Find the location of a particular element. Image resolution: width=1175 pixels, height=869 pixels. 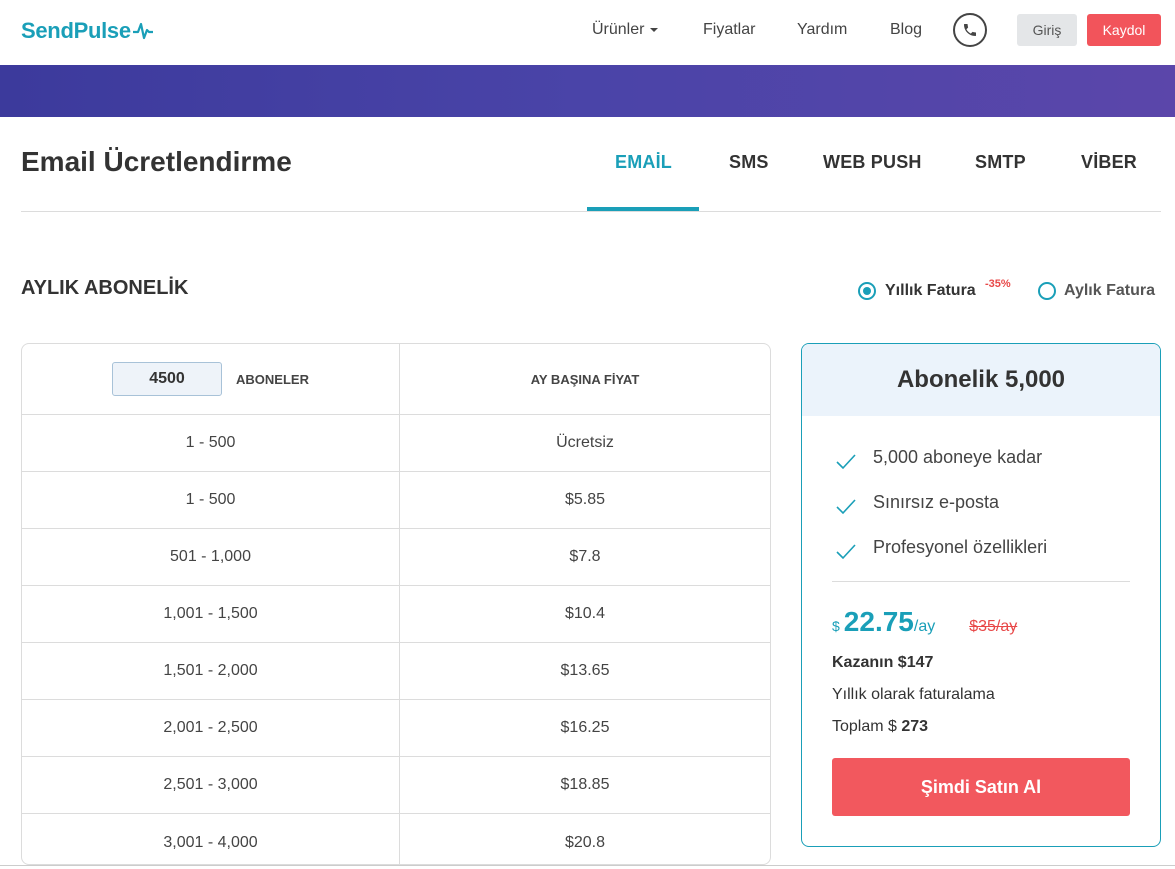

tab-viber: VİBER is located at coordinates (1109, 162).